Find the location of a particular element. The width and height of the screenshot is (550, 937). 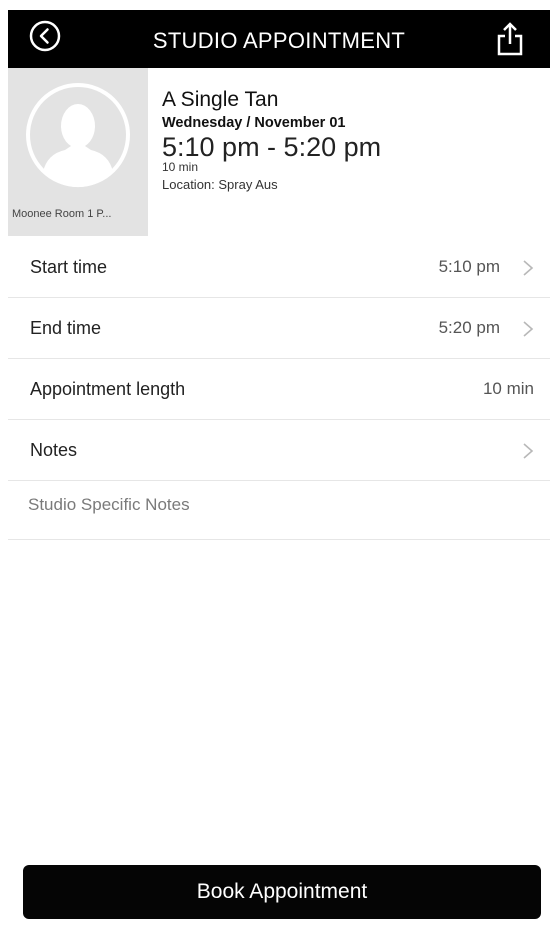

share-button is located at coordinates (510, 39).